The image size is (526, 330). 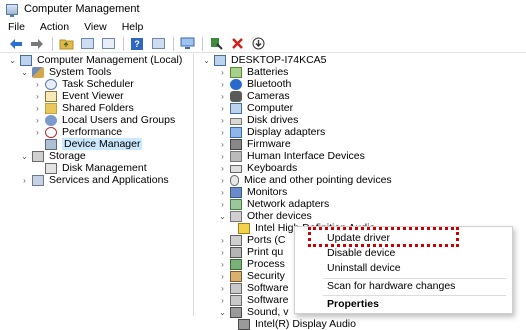 I want to click on device-category-mice: › Mice and other pointing devices, so click(x=305, y=180).